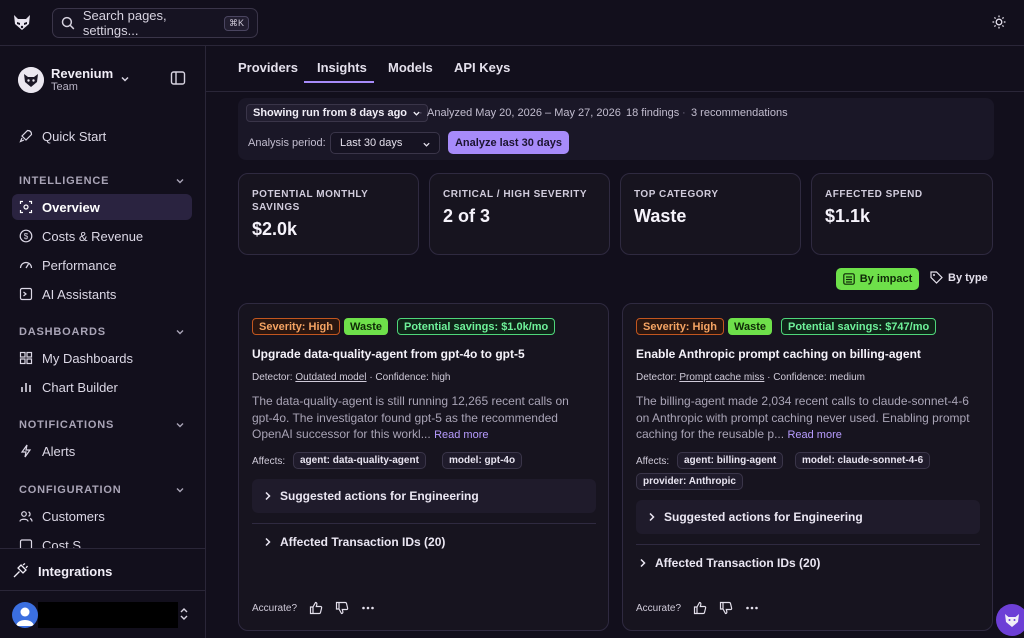  I want to click on savings-badge: Potential savings: $1.0k/mo, so click(476, 326).